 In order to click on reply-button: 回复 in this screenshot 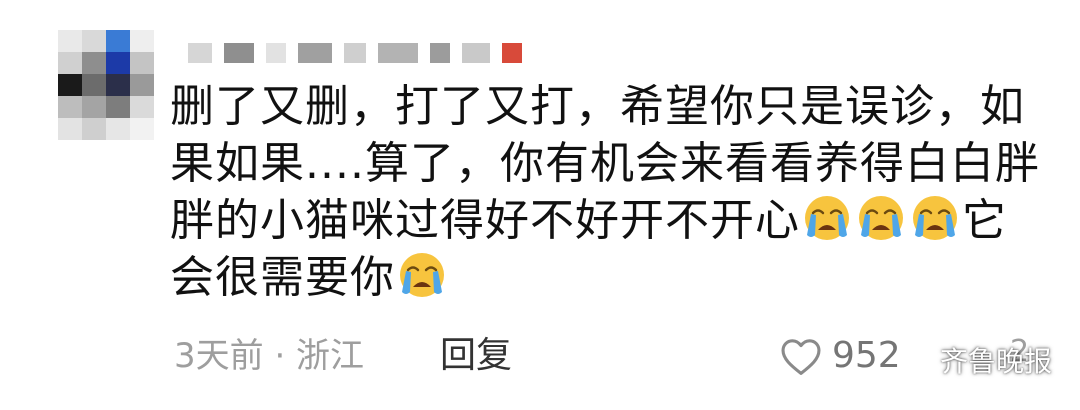, I will do `click(476, 356)`.